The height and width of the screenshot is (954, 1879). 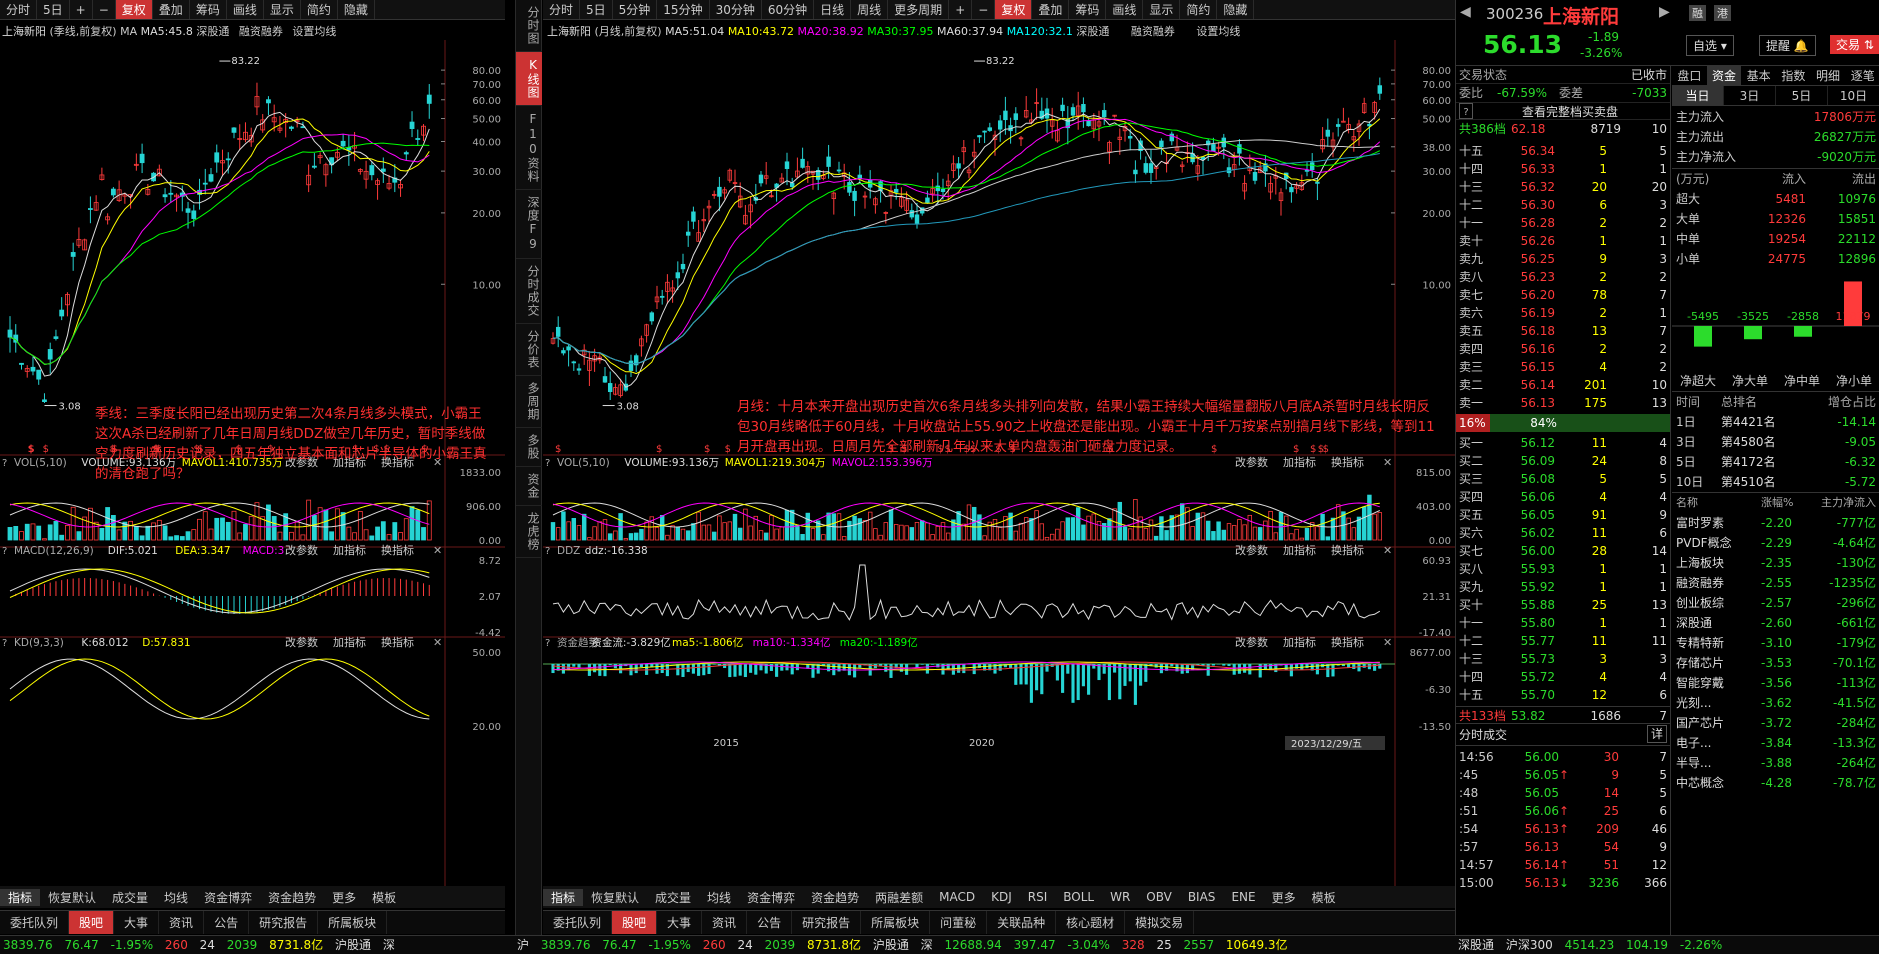 I want to click on vnav-item-8: 资金, so click(x=529, y=486).